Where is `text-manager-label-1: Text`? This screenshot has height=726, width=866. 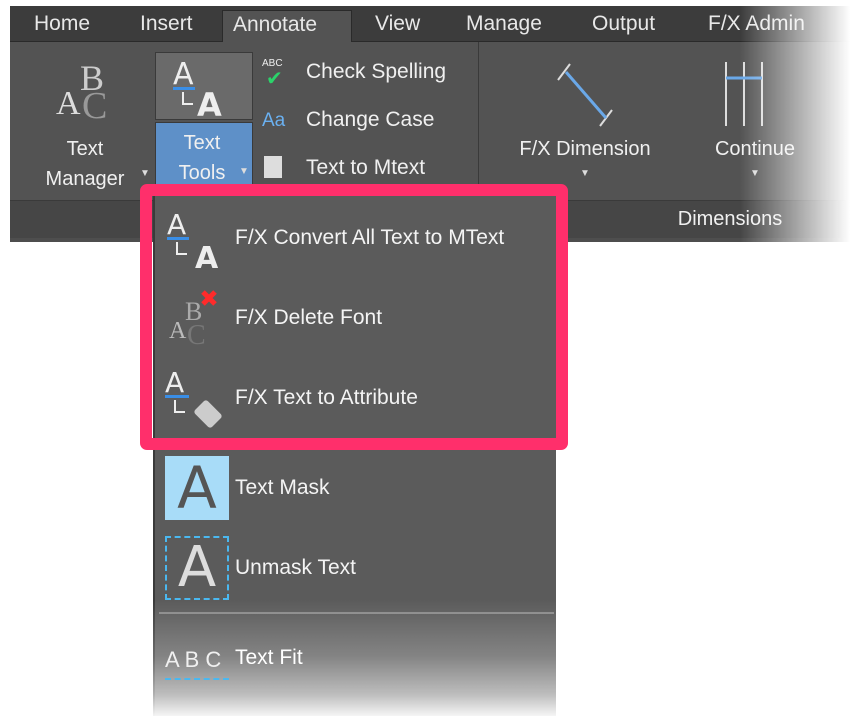 text-manager-label-1: Text is located at coordinates (85, 149).